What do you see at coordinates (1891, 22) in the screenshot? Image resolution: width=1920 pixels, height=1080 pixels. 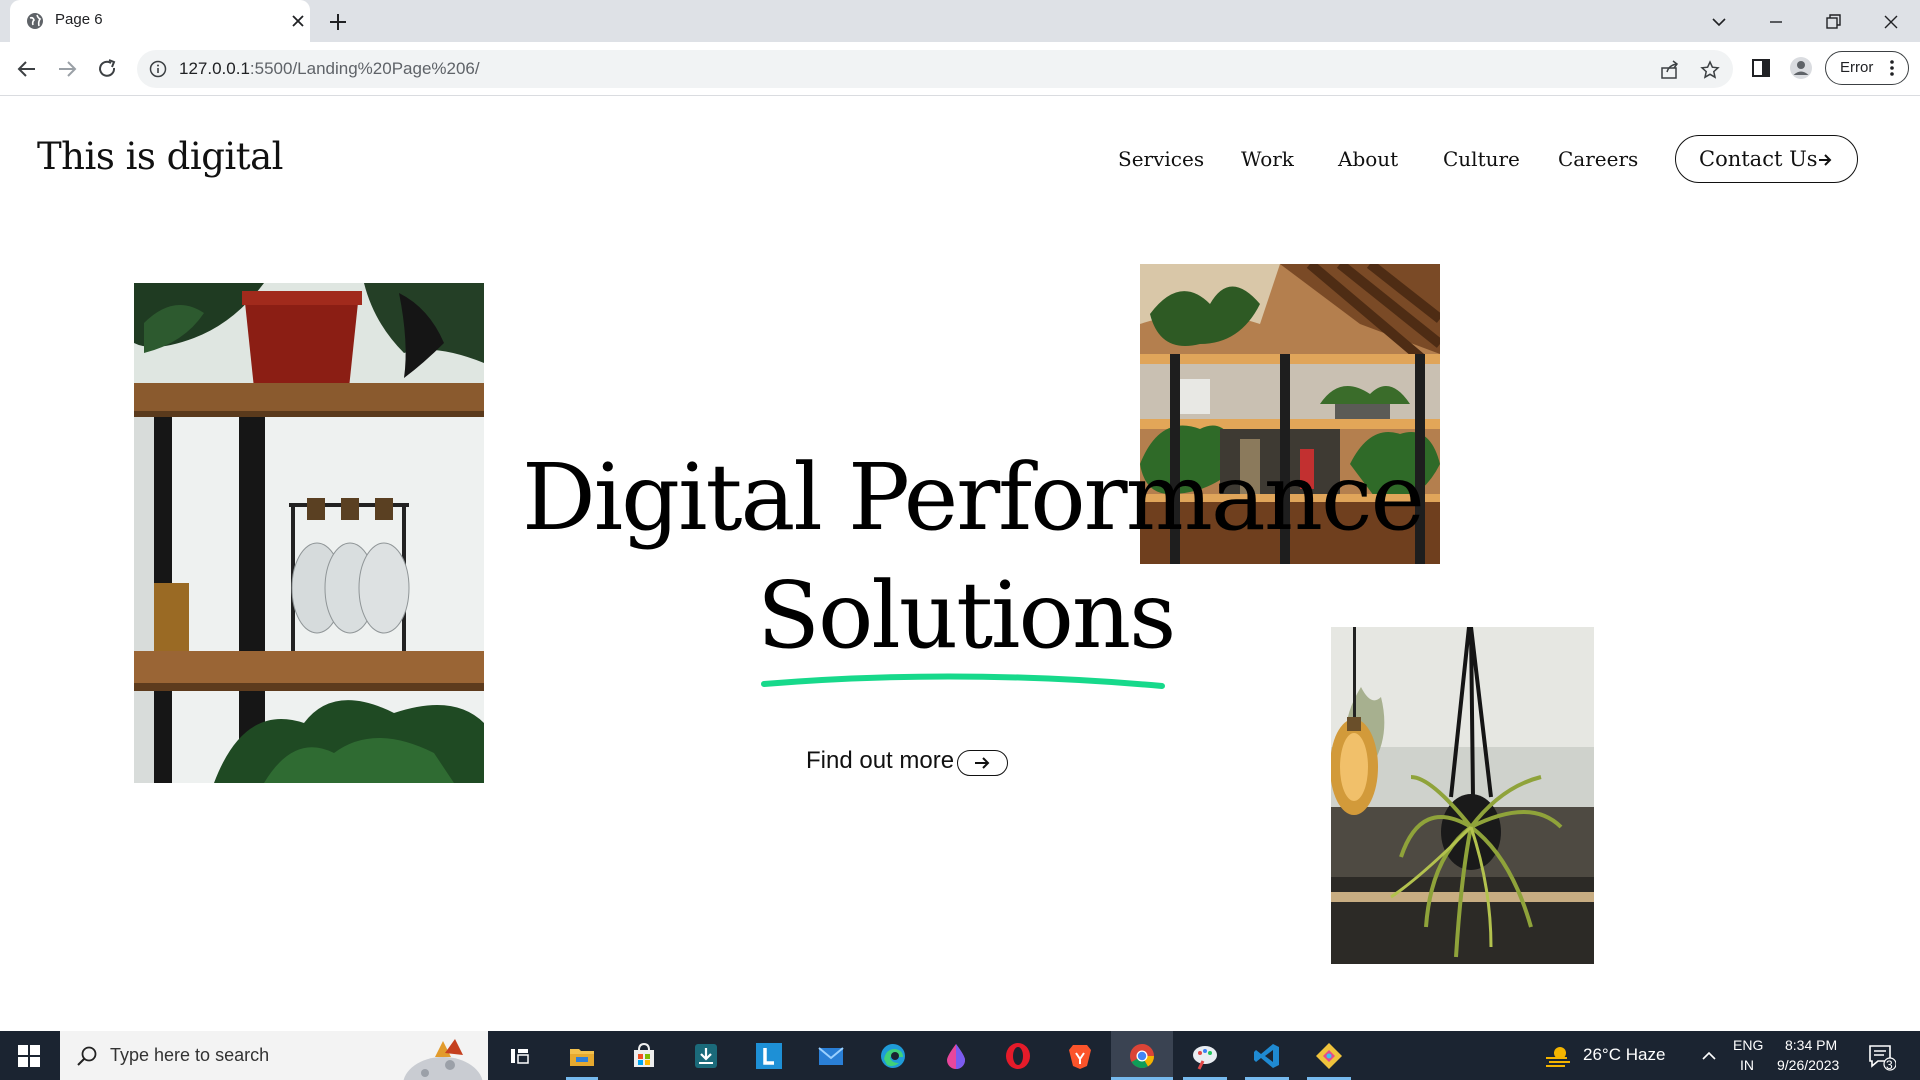 I see `close-window-icon` at bounding box center [1891, 22].